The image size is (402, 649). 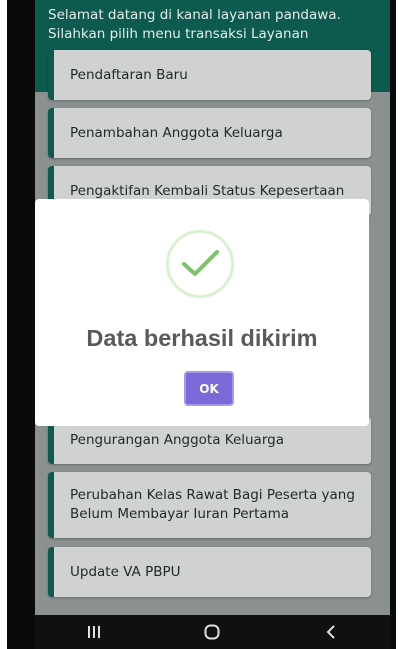 What do you see at coordinates (209, 388) in the screenshot?
I see `ok-button: OK` at bounding box center [209, 388].